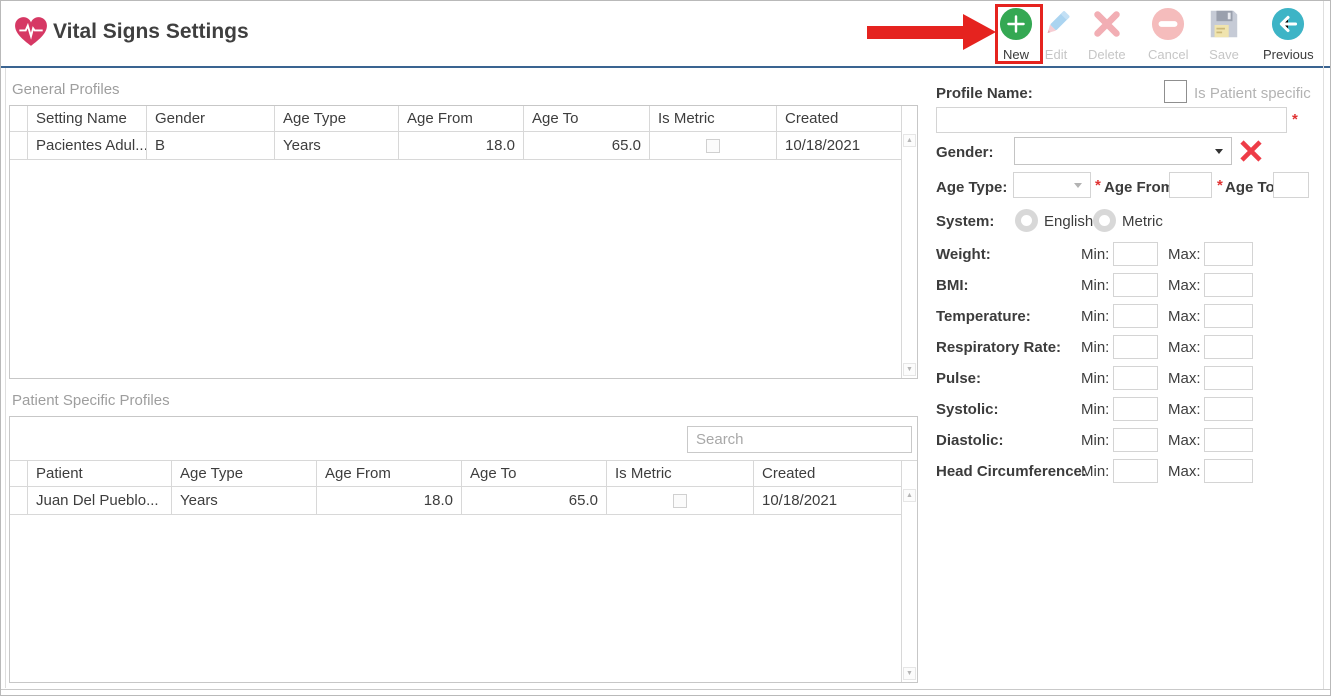 The height and width of the screenshot is (696, 1331). Describe the element at coordinates (1052, 185) in the screenshot. I see `age-type-dropdown` at that location.